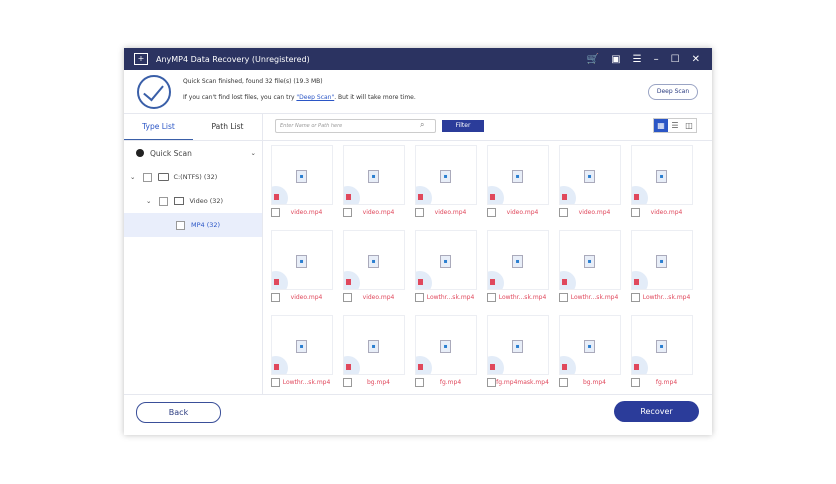 Image resolution: width=836 pixels, height=484 pixels. I want to click on tree-item-mp4: MP4 (32), so click(193, 225).